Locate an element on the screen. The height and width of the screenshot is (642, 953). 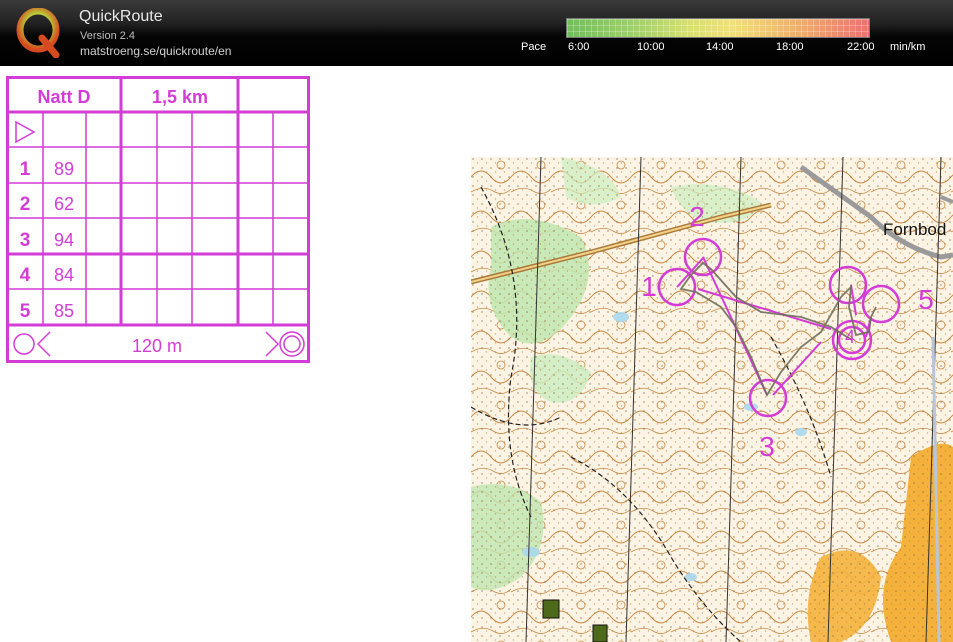
finish-distance: 120 m is located at coordinates (157, 346).